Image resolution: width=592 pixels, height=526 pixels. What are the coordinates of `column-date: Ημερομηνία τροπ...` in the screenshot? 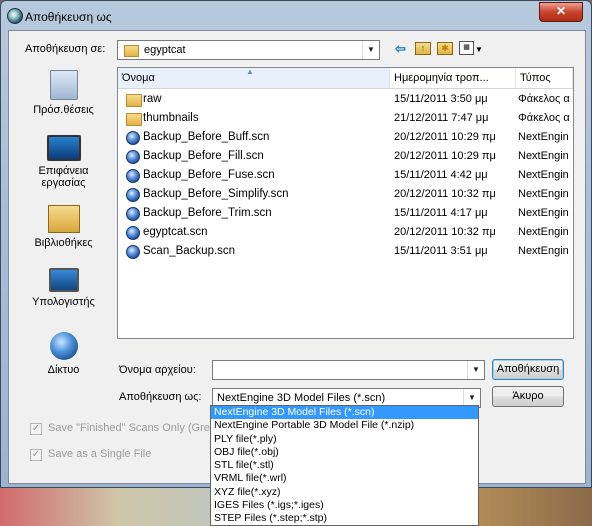 It's located at (453, 78).